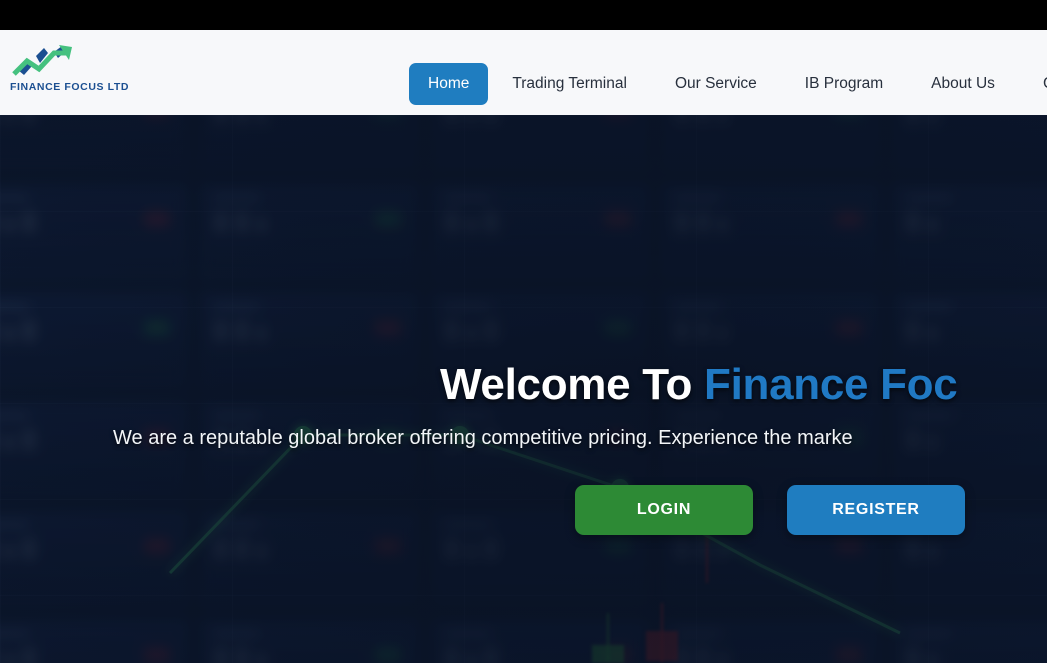 The image size is (1047, 663). I want to click on nav-item-trading-terminal: Trading Terminal, so click(569, 84).